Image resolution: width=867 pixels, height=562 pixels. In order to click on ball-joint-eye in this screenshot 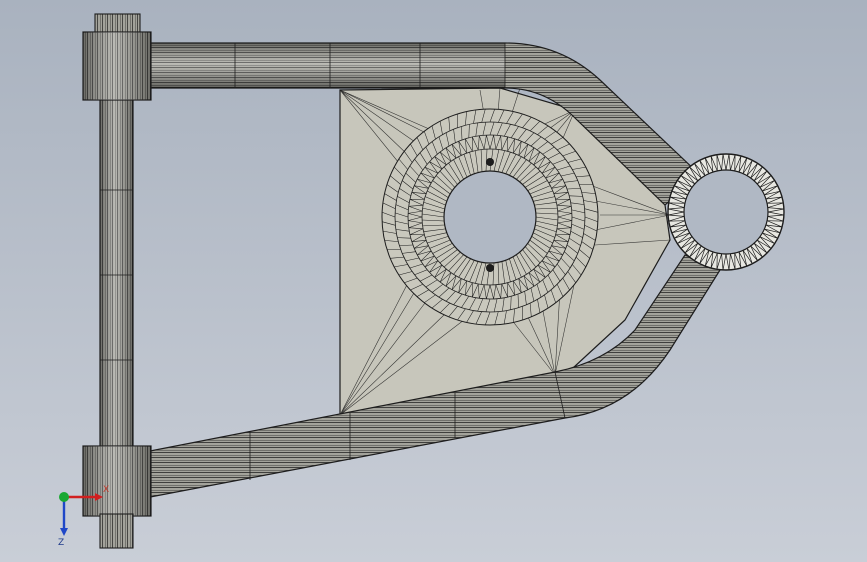, I will do `click(726, 212)`.